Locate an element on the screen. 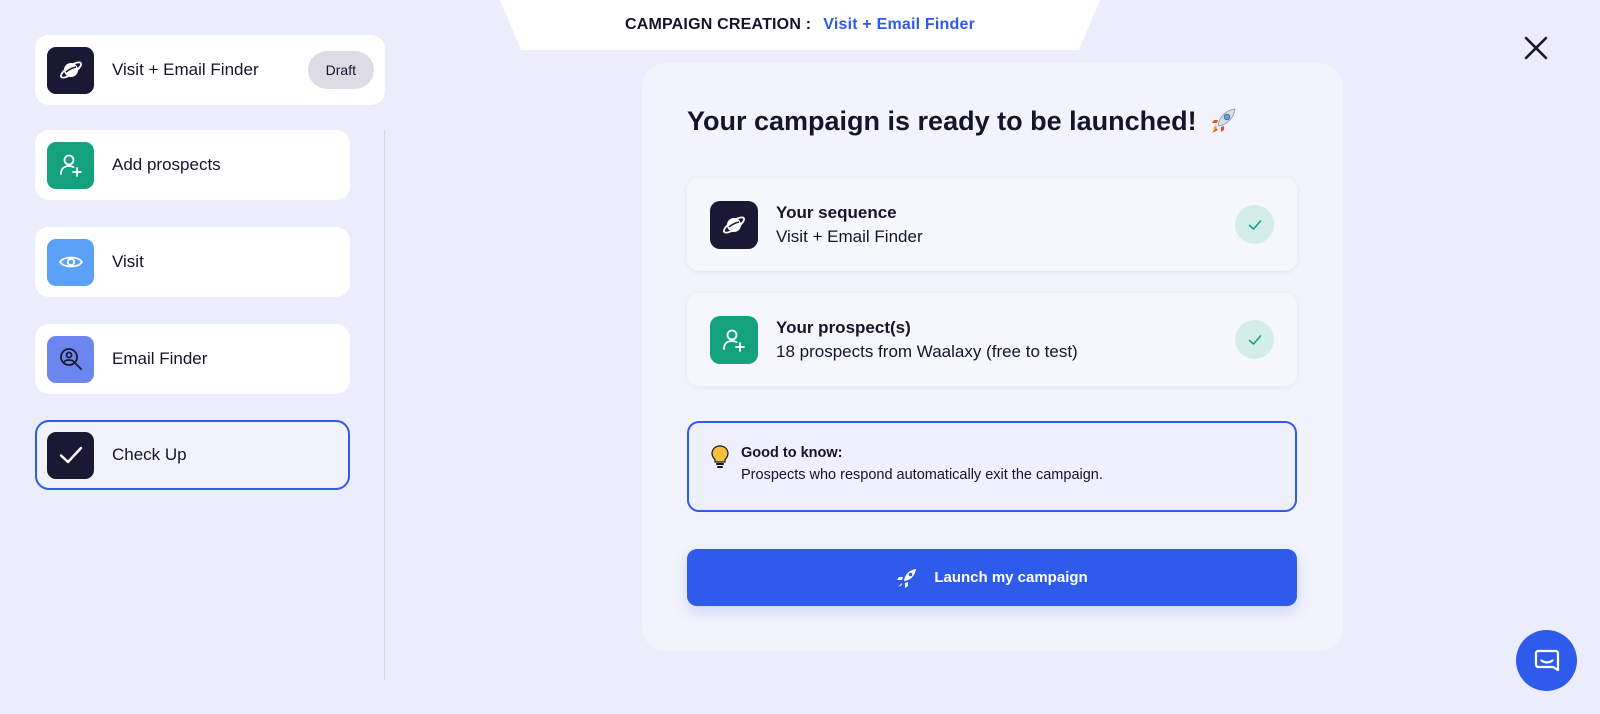  chat-icon is located at coordinates (1546, 660).